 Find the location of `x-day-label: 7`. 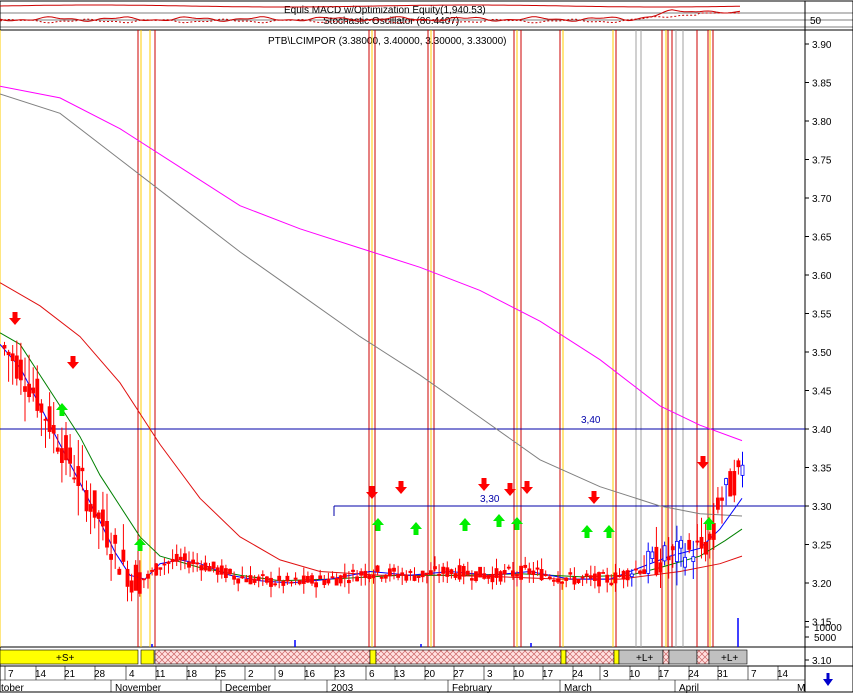

x-day-label: 7 is located at coordinates (11, 674).